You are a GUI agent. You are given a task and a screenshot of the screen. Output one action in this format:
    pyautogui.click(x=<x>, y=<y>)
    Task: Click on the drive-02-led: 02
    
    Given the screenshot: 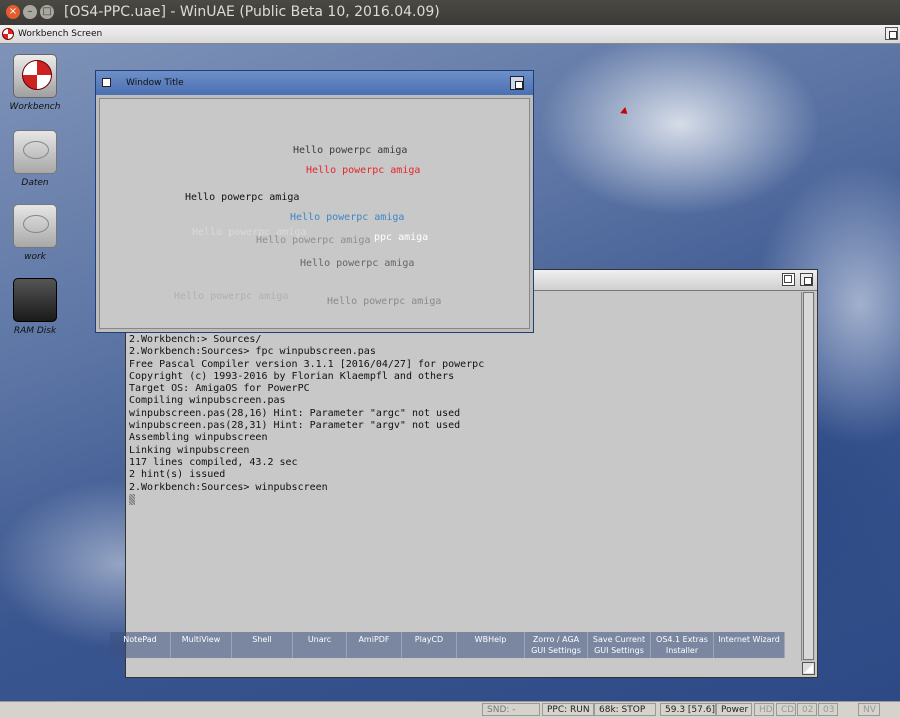 What is the action you would take?
    pyautogui.click(x=807, y=709)
    